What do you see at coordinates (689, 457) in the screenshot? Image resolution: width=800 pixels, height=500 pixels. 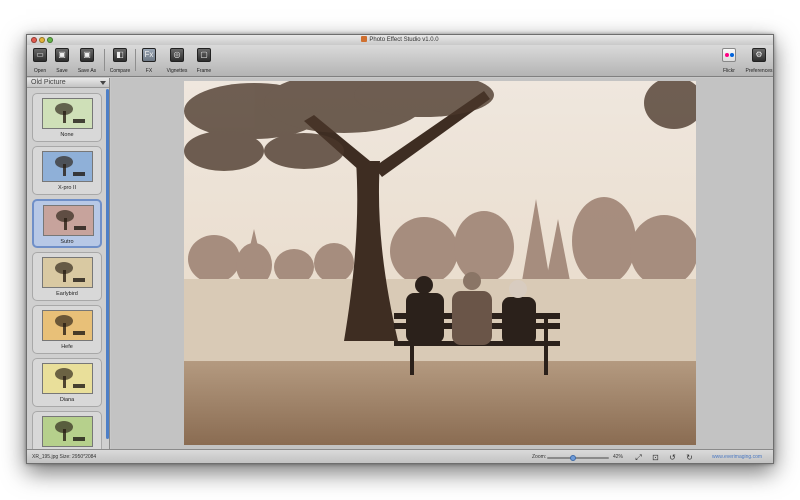 I see `rotate-right-icon: ↻` at bounding box center [689, 457].